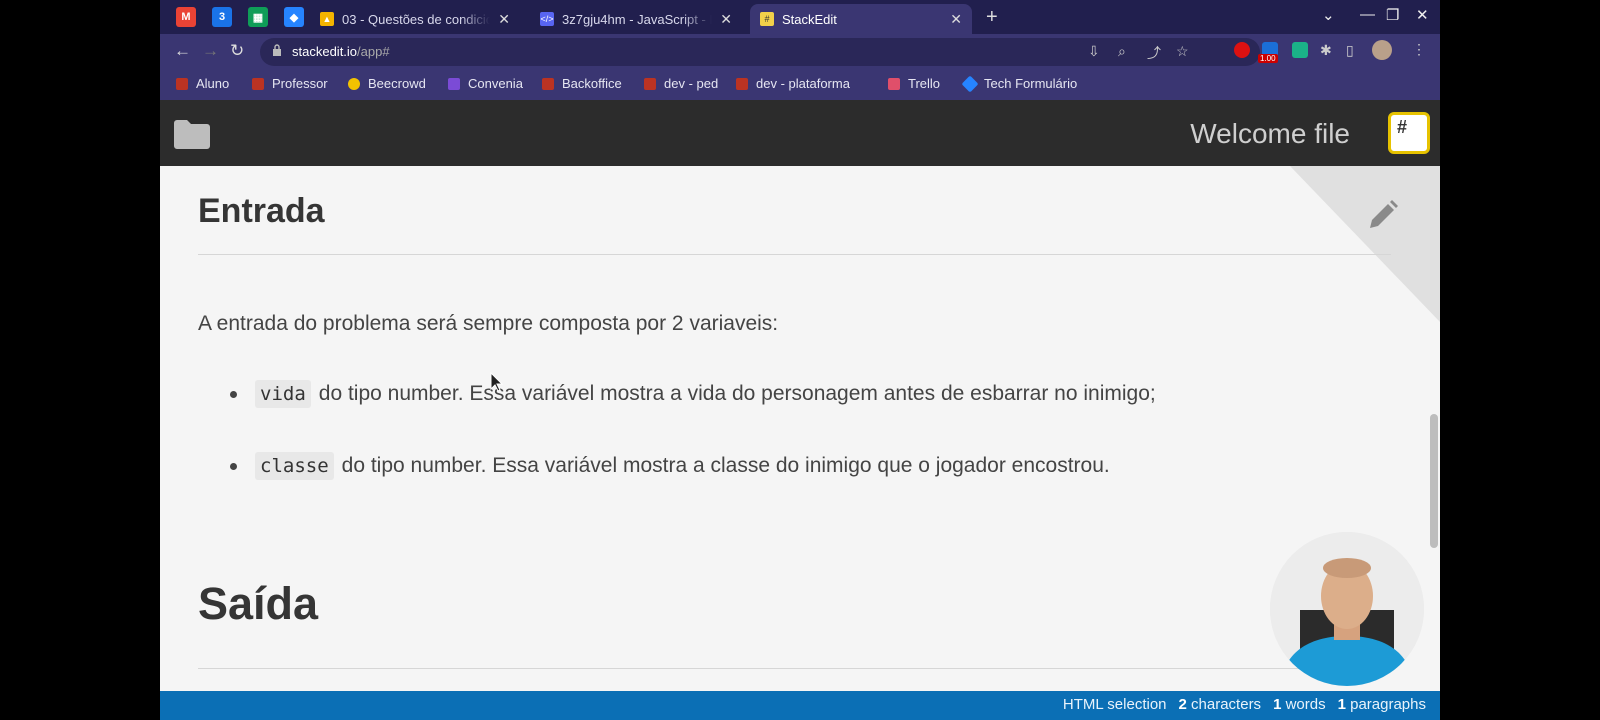 The height and width of the screenshot is (720, 1600). I want to click on calendar-icon: 3, so click(222, 17).